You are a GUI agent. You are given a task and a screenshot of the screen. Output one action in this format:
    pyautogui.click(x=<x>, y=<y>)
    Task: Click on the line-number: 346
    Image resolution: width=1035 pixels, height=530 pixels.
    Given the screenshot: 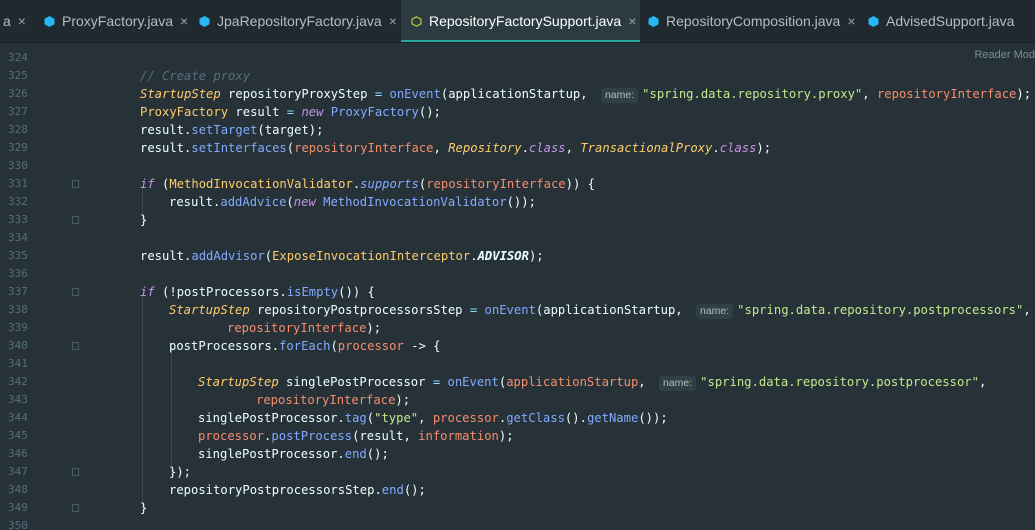 What is the action you would take?
    pyautogui.click(x=18, y=453)
    